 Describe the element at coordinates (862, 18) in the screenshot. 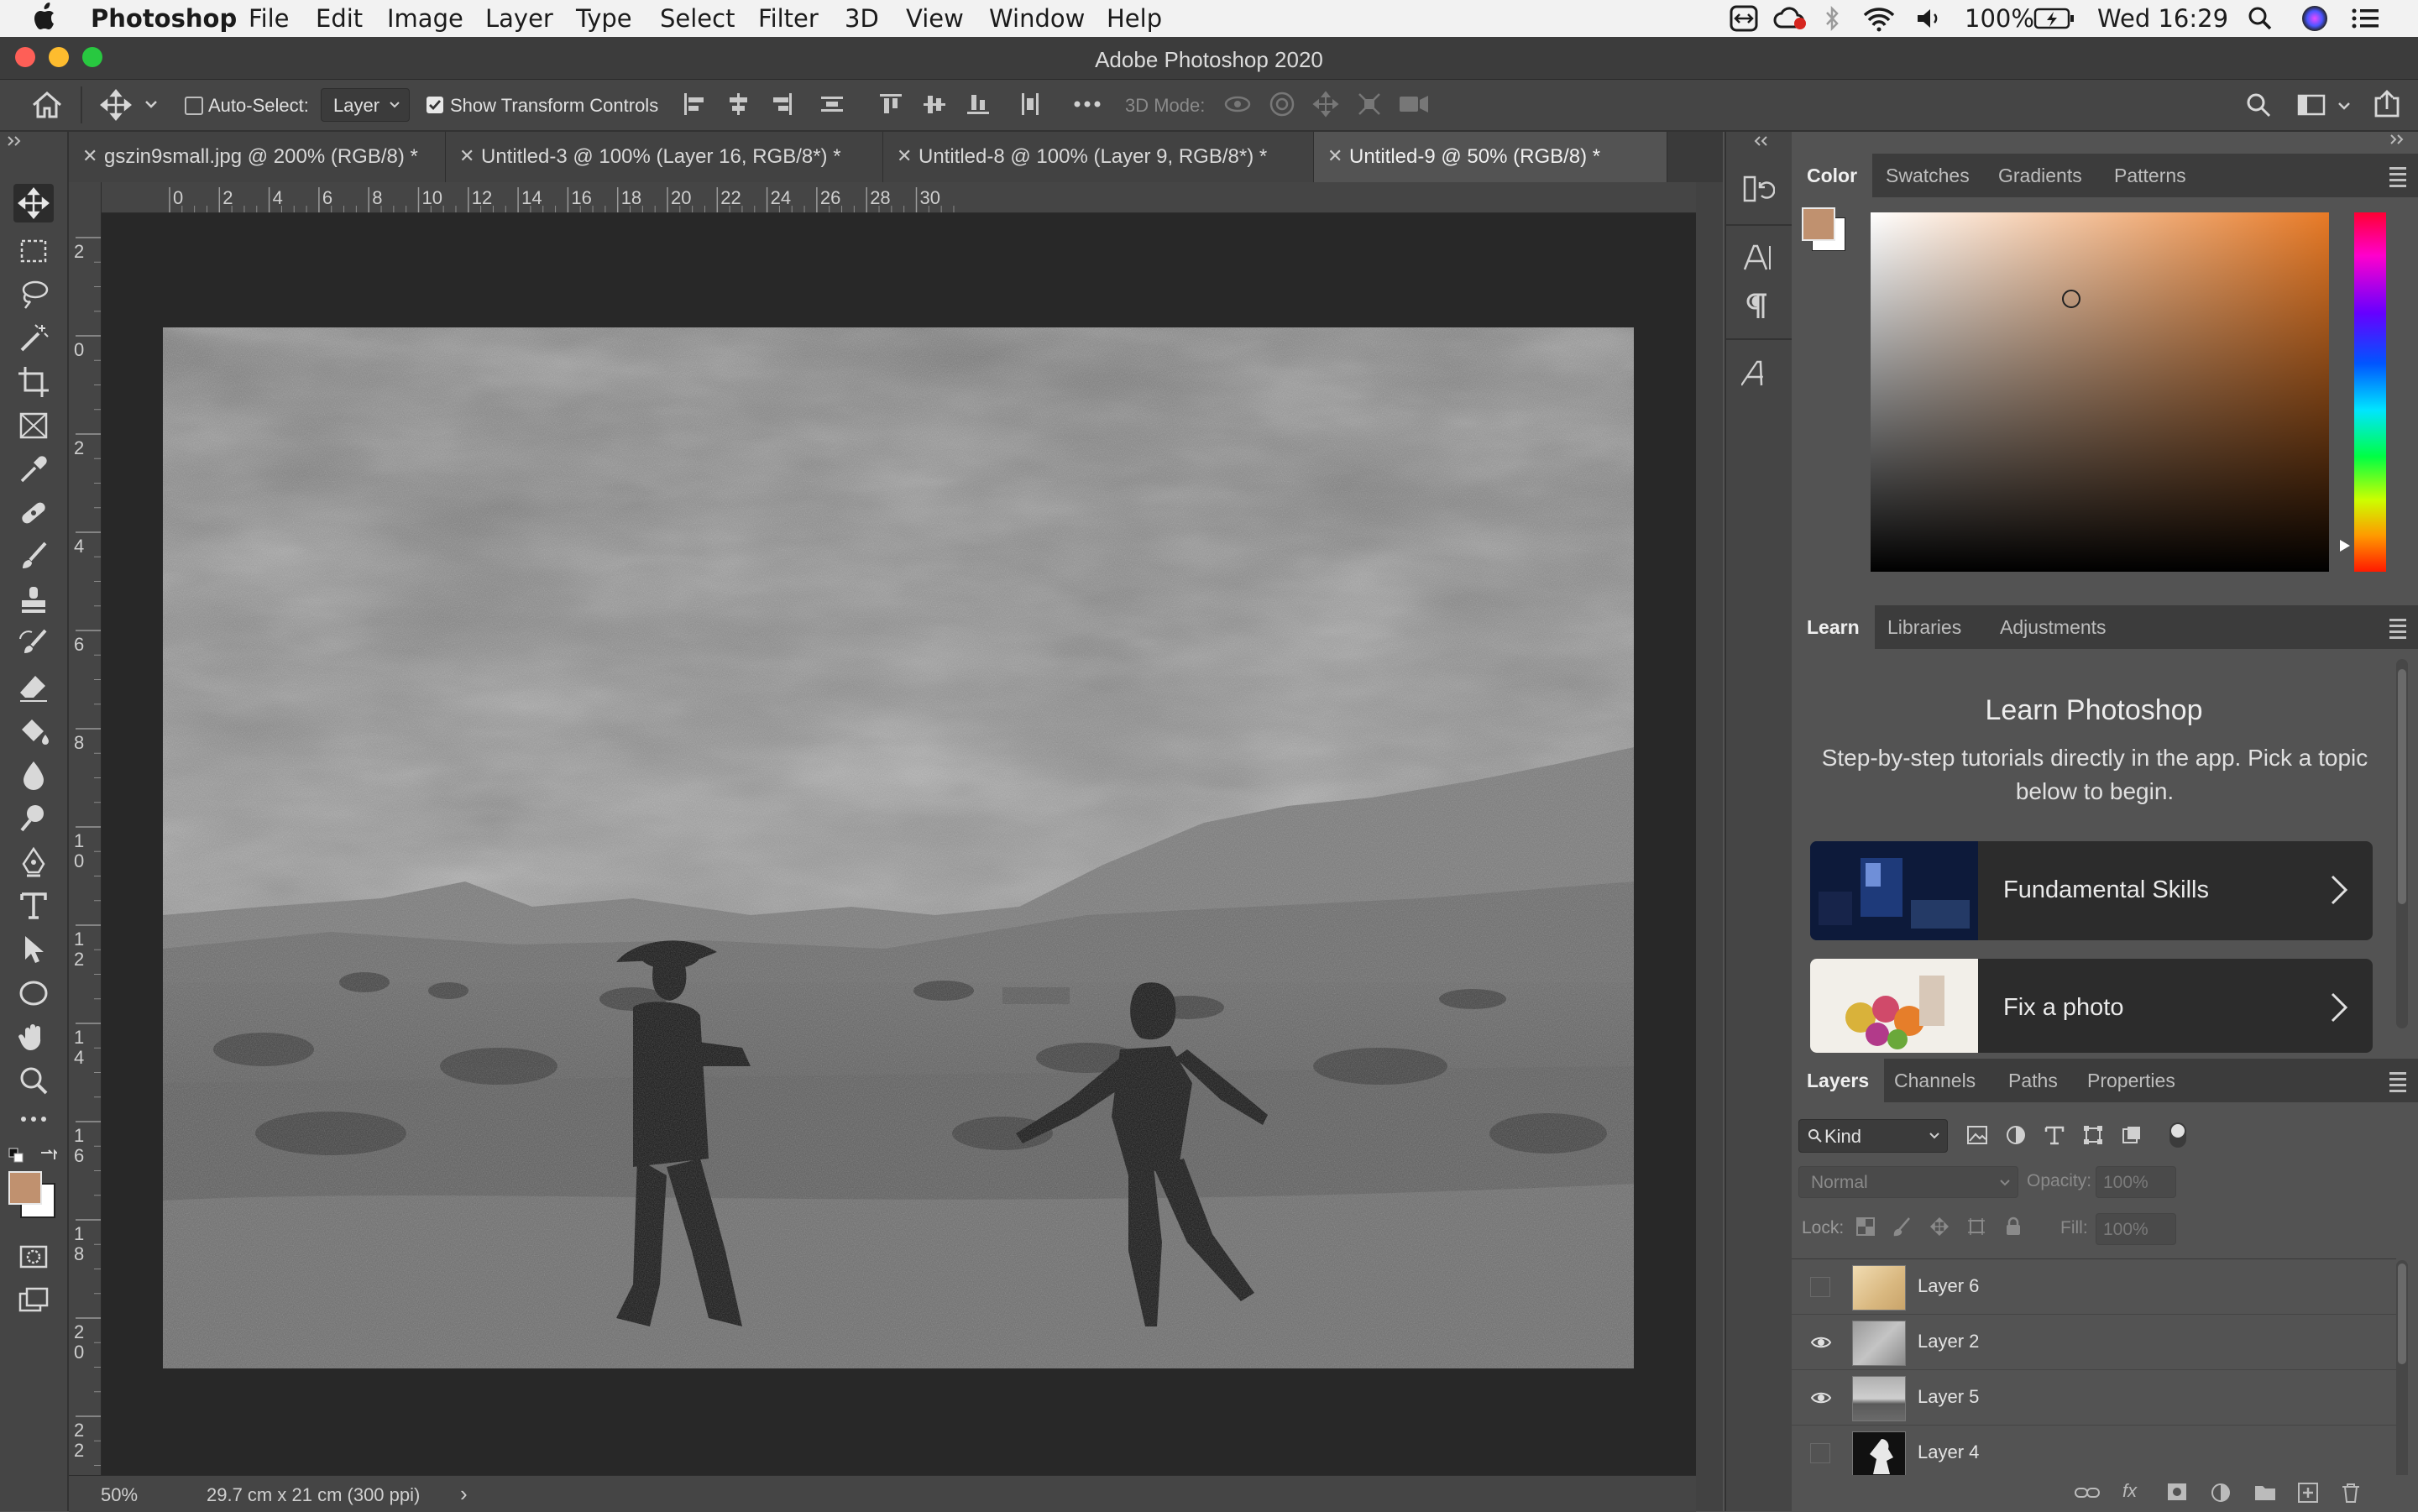

I see `menu-3d: 3D` at that location.